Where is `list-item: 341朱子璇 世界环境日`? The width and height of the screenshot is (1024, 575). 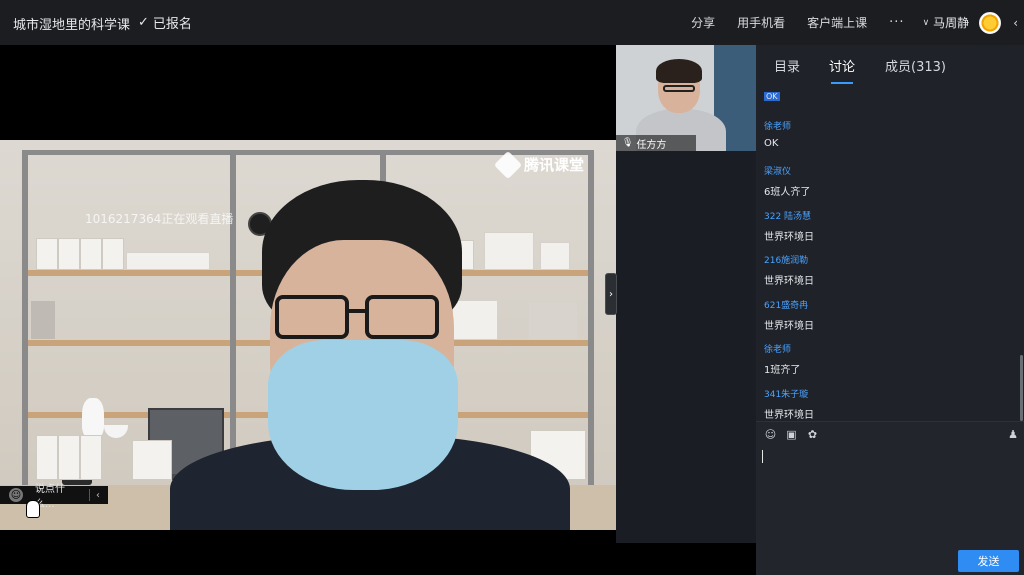
list-item: 341朱子璇 世界环境日 is located at coordinates (889, 404).